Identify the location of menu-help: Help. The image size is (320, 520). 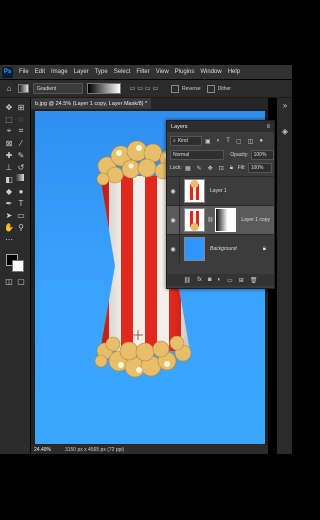
(234, 72).